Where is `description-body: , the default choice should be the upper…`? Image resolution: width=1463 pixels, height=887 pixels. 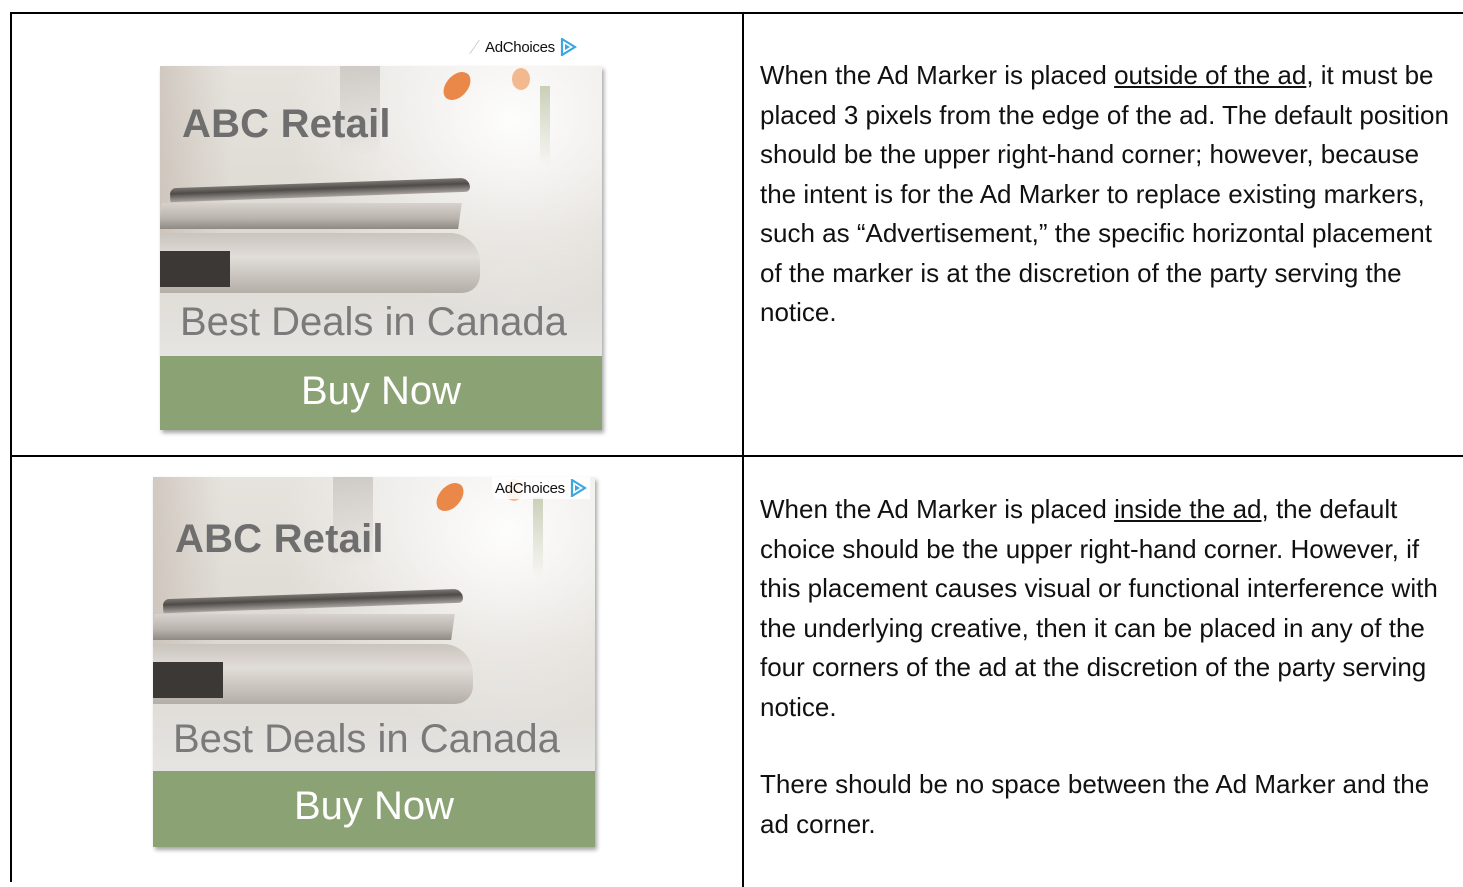 description-body: , the default choice should be the upper… is located at coordinates (1099, 608).